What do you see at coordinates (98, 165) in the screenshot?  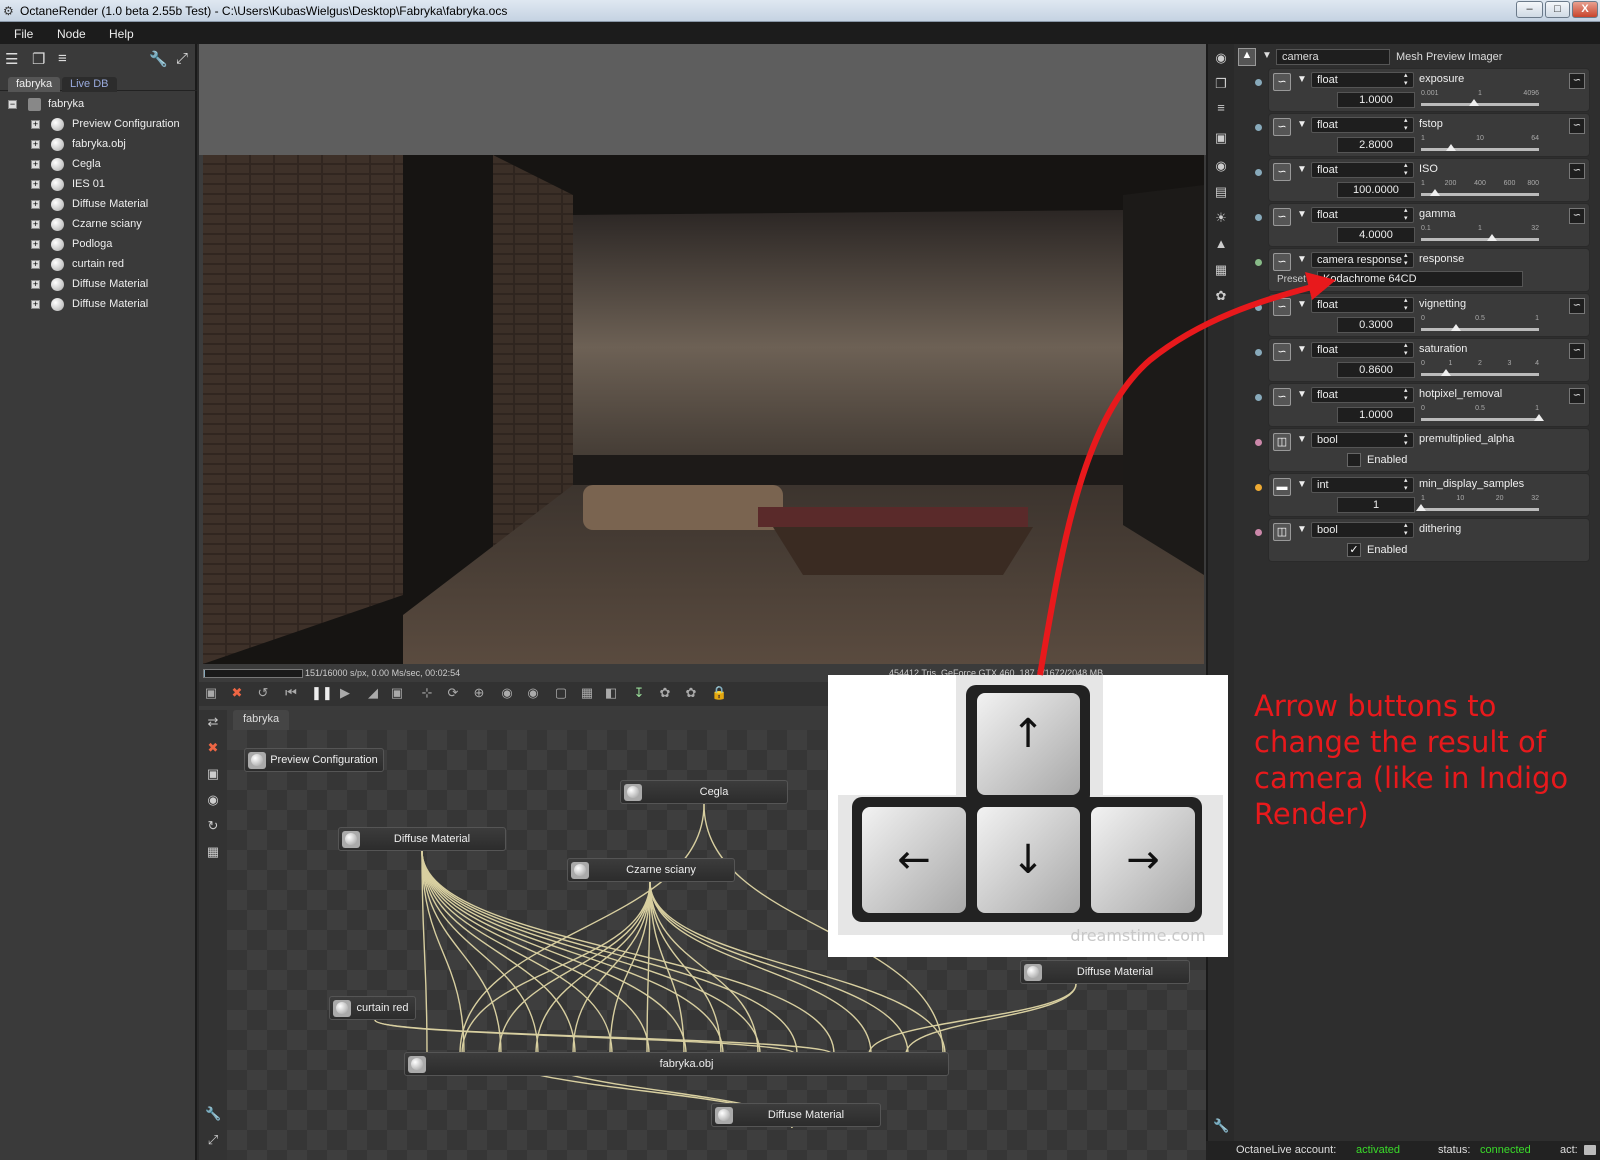 I see `tree-item: + Cegla` at bounding box center [98, 165].